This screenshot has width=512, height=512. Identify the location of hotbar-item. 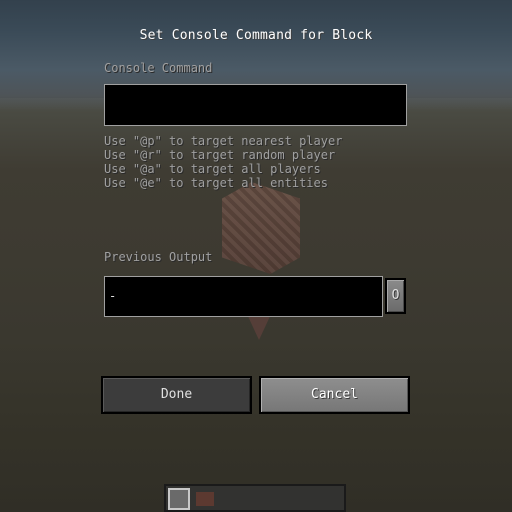
(205, 499).